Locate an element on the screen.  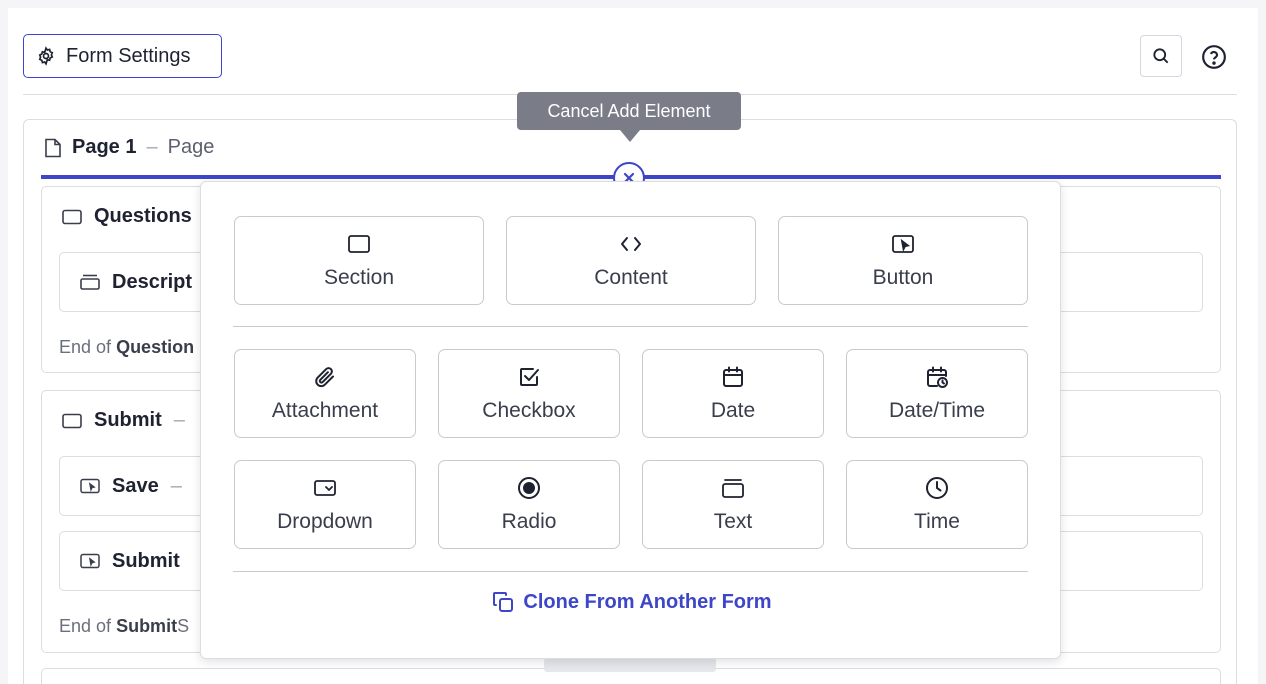
section-title: Submit – is located at coordinates (123, 420).